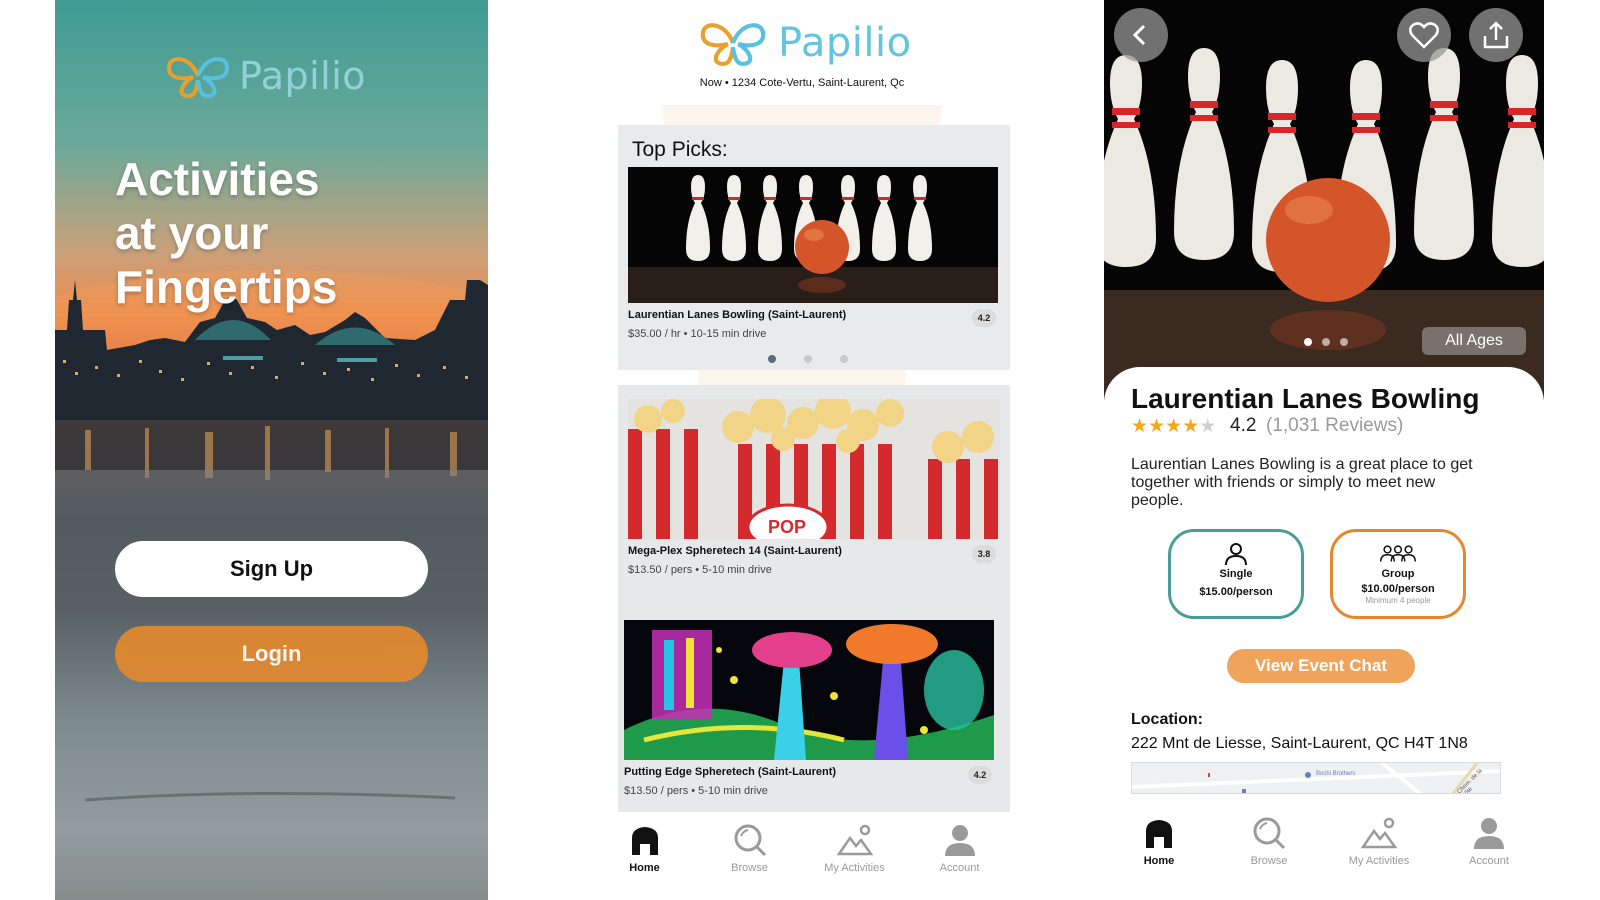 The image size is (1600, 900). Describe the element at coordinates (1236, 592) in the screenshot. I see `price-option-price: $15.00/person` at that location.